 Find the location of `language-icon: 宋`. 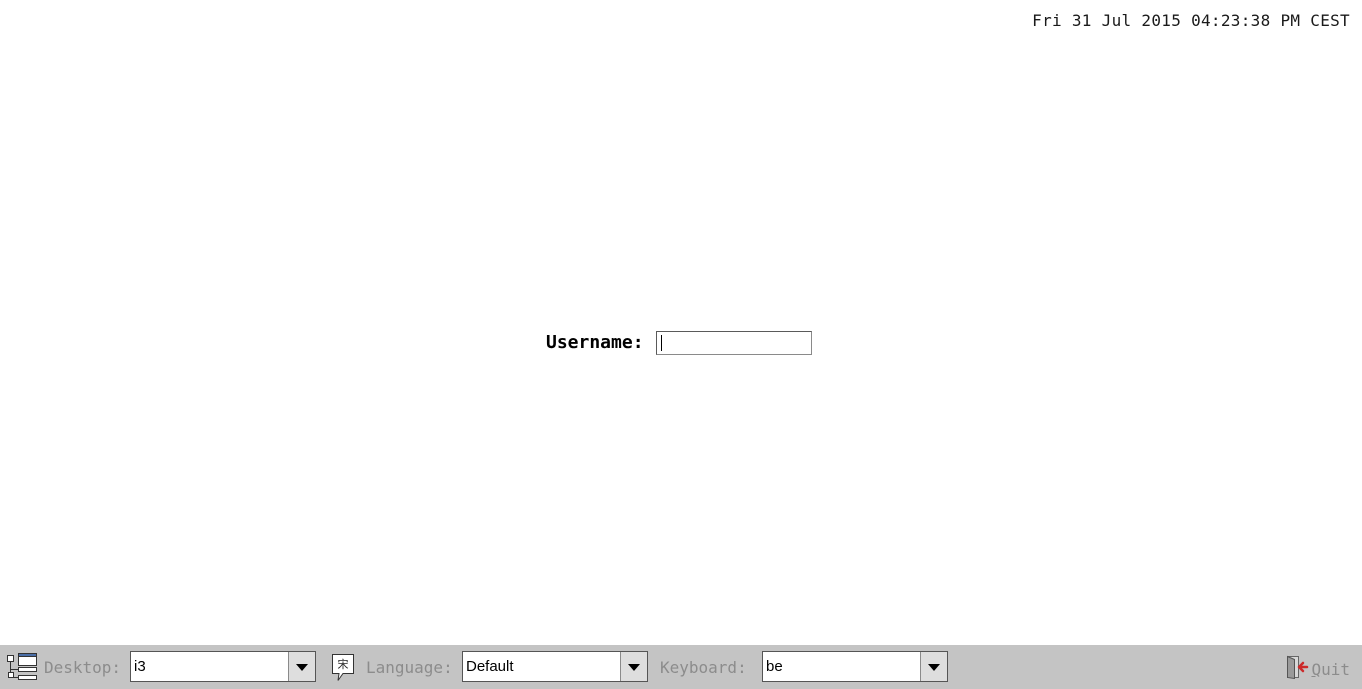

language-icon: 宋 is located at coordinates (343, 670).